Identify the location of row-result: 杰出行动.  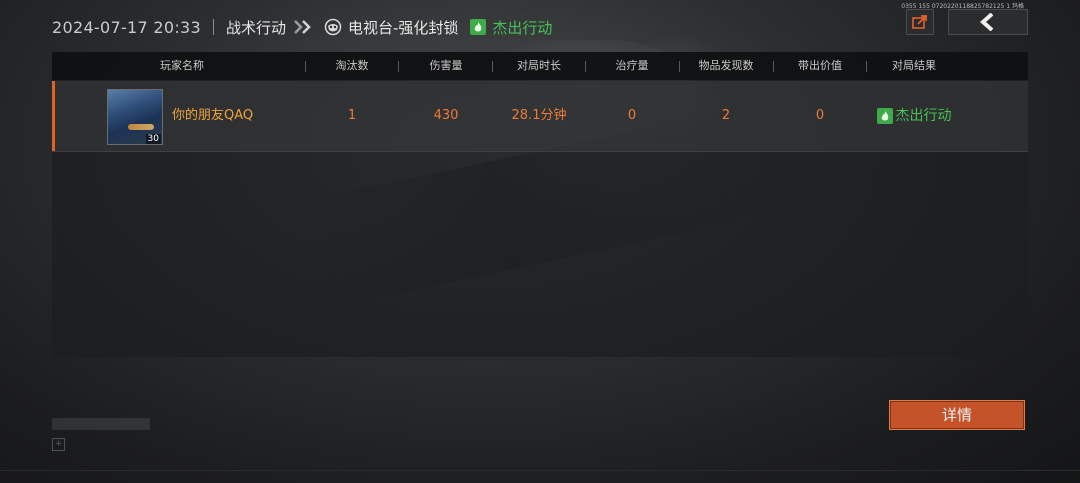
(914, 116).